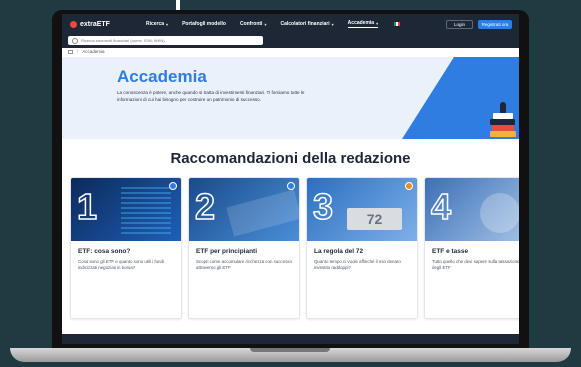  Describe the element at coordinates (459, 24) in the screenshot. I see `login-button: Login` at that location.